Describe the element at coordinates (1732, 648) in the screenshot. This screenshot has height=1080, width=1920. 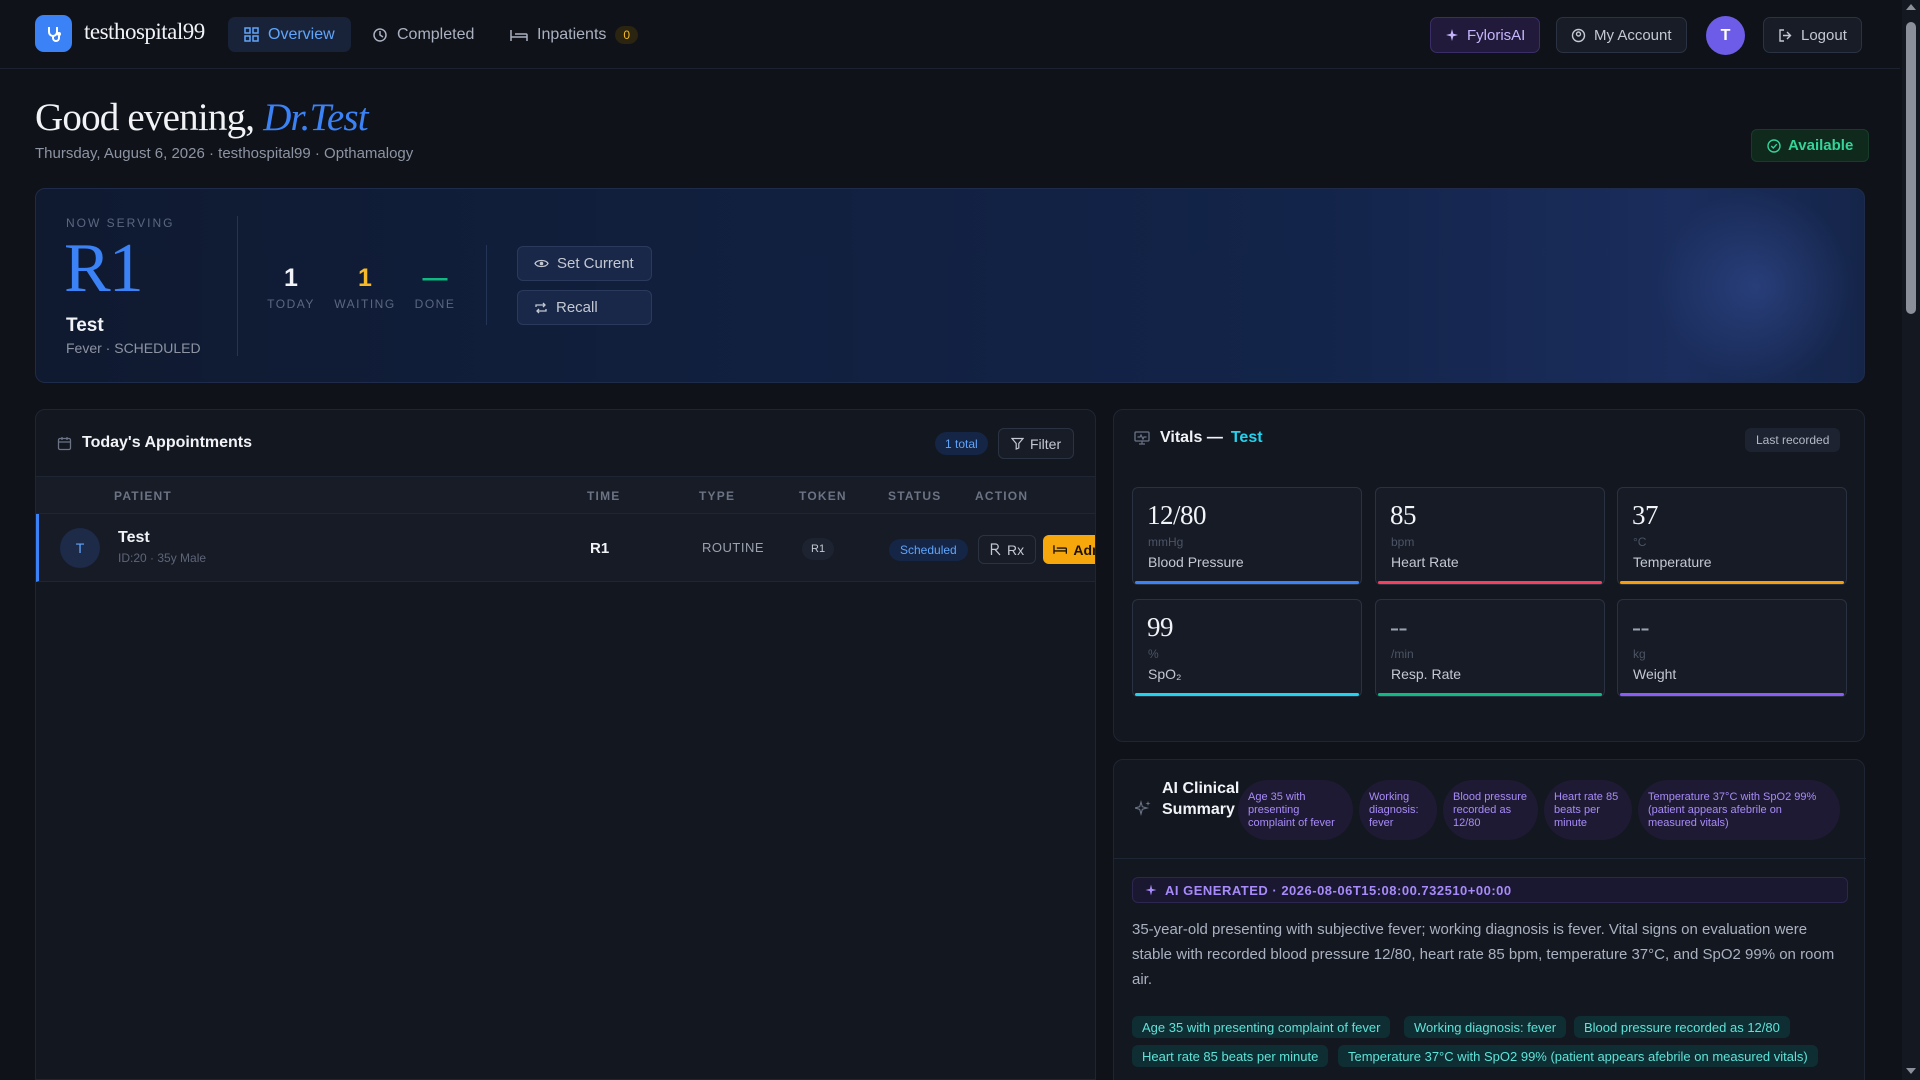
I see `vital-card-weight: -- kg Weight` at that location.